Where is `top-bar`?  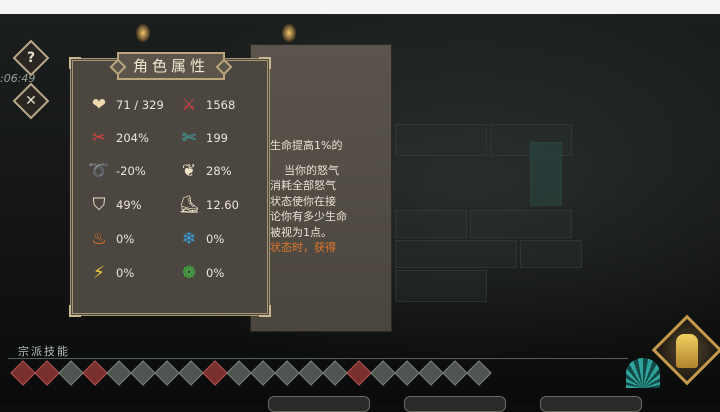
top-bar is located at coordinates (360, 7).